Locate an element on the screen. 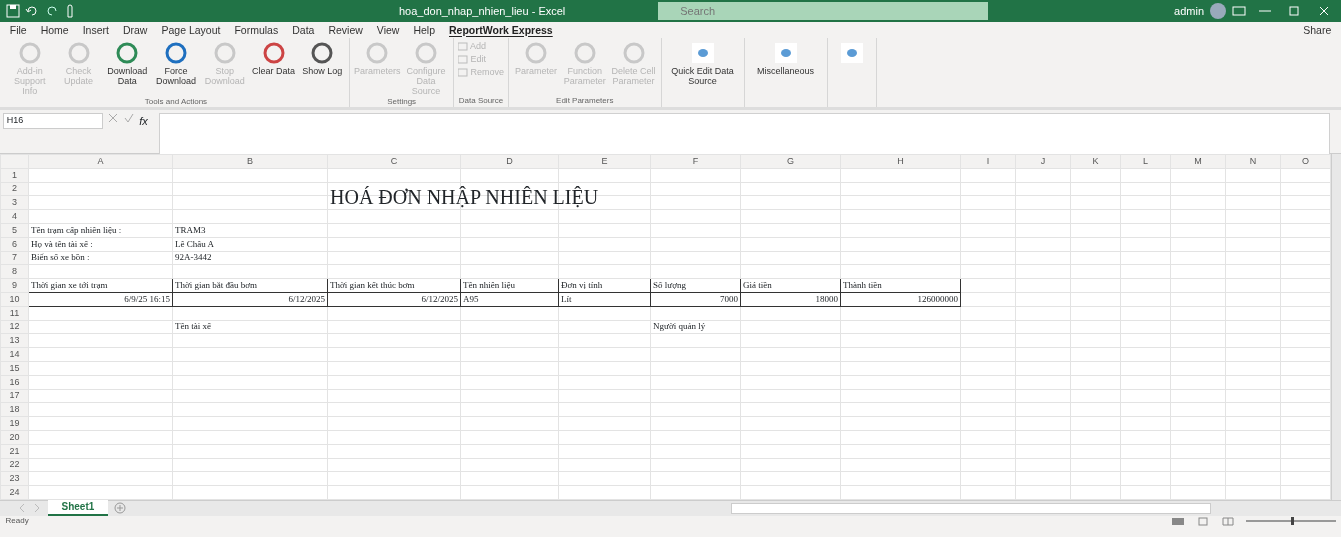 The height and width of the screenshot is (537, 1341). table-cell: A95 is located at coordinates (509, 299).